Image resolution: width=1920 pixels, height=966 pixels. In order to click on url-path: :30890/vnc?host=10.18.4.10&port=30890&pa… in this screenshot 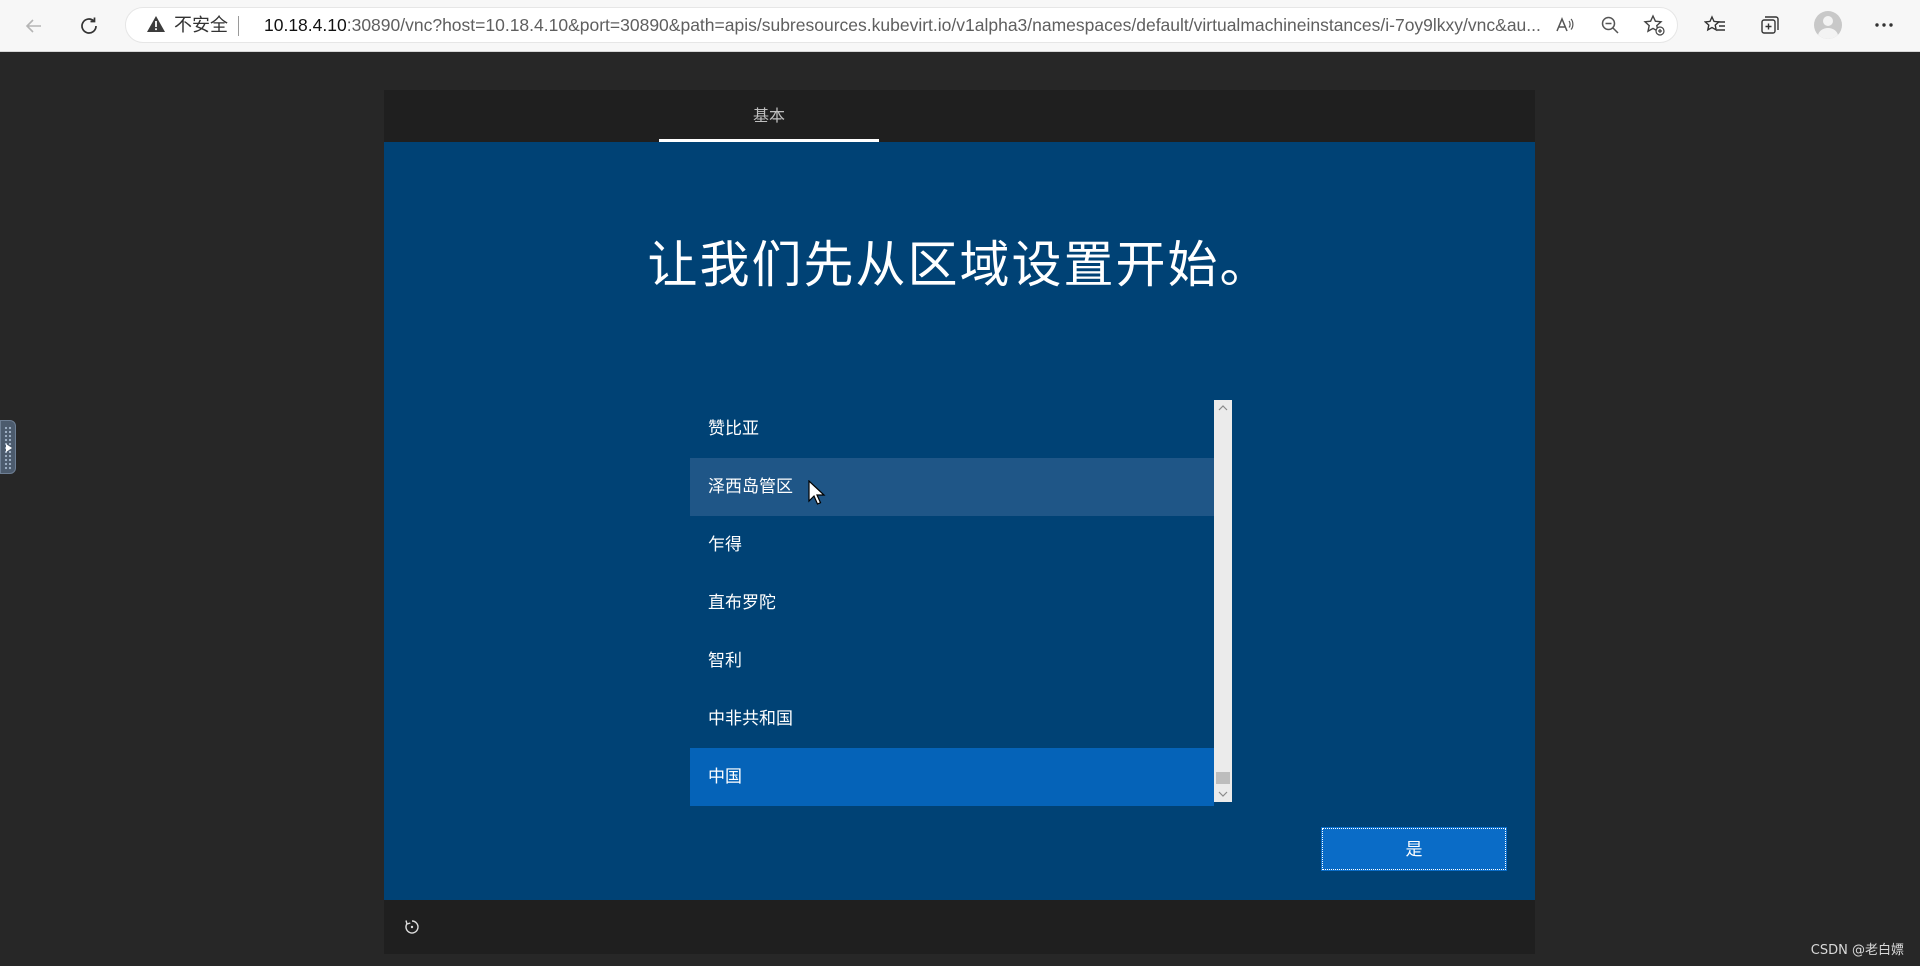, I will do `click(943, 25)`.